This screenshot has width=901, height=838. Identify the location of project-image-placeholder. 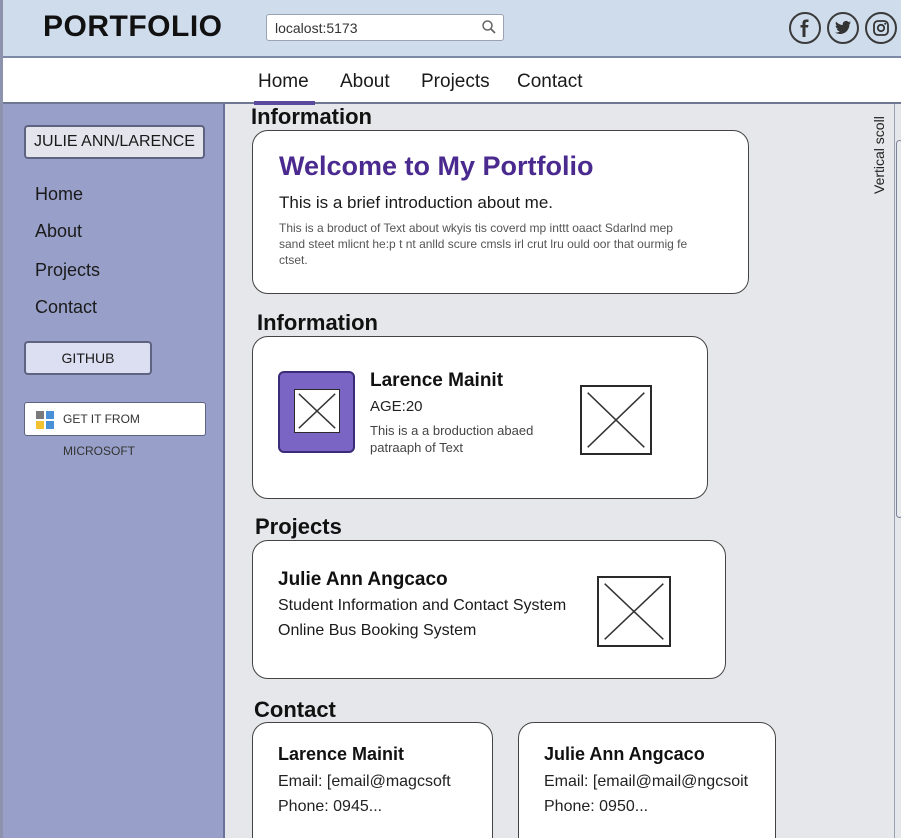
(634, 611).